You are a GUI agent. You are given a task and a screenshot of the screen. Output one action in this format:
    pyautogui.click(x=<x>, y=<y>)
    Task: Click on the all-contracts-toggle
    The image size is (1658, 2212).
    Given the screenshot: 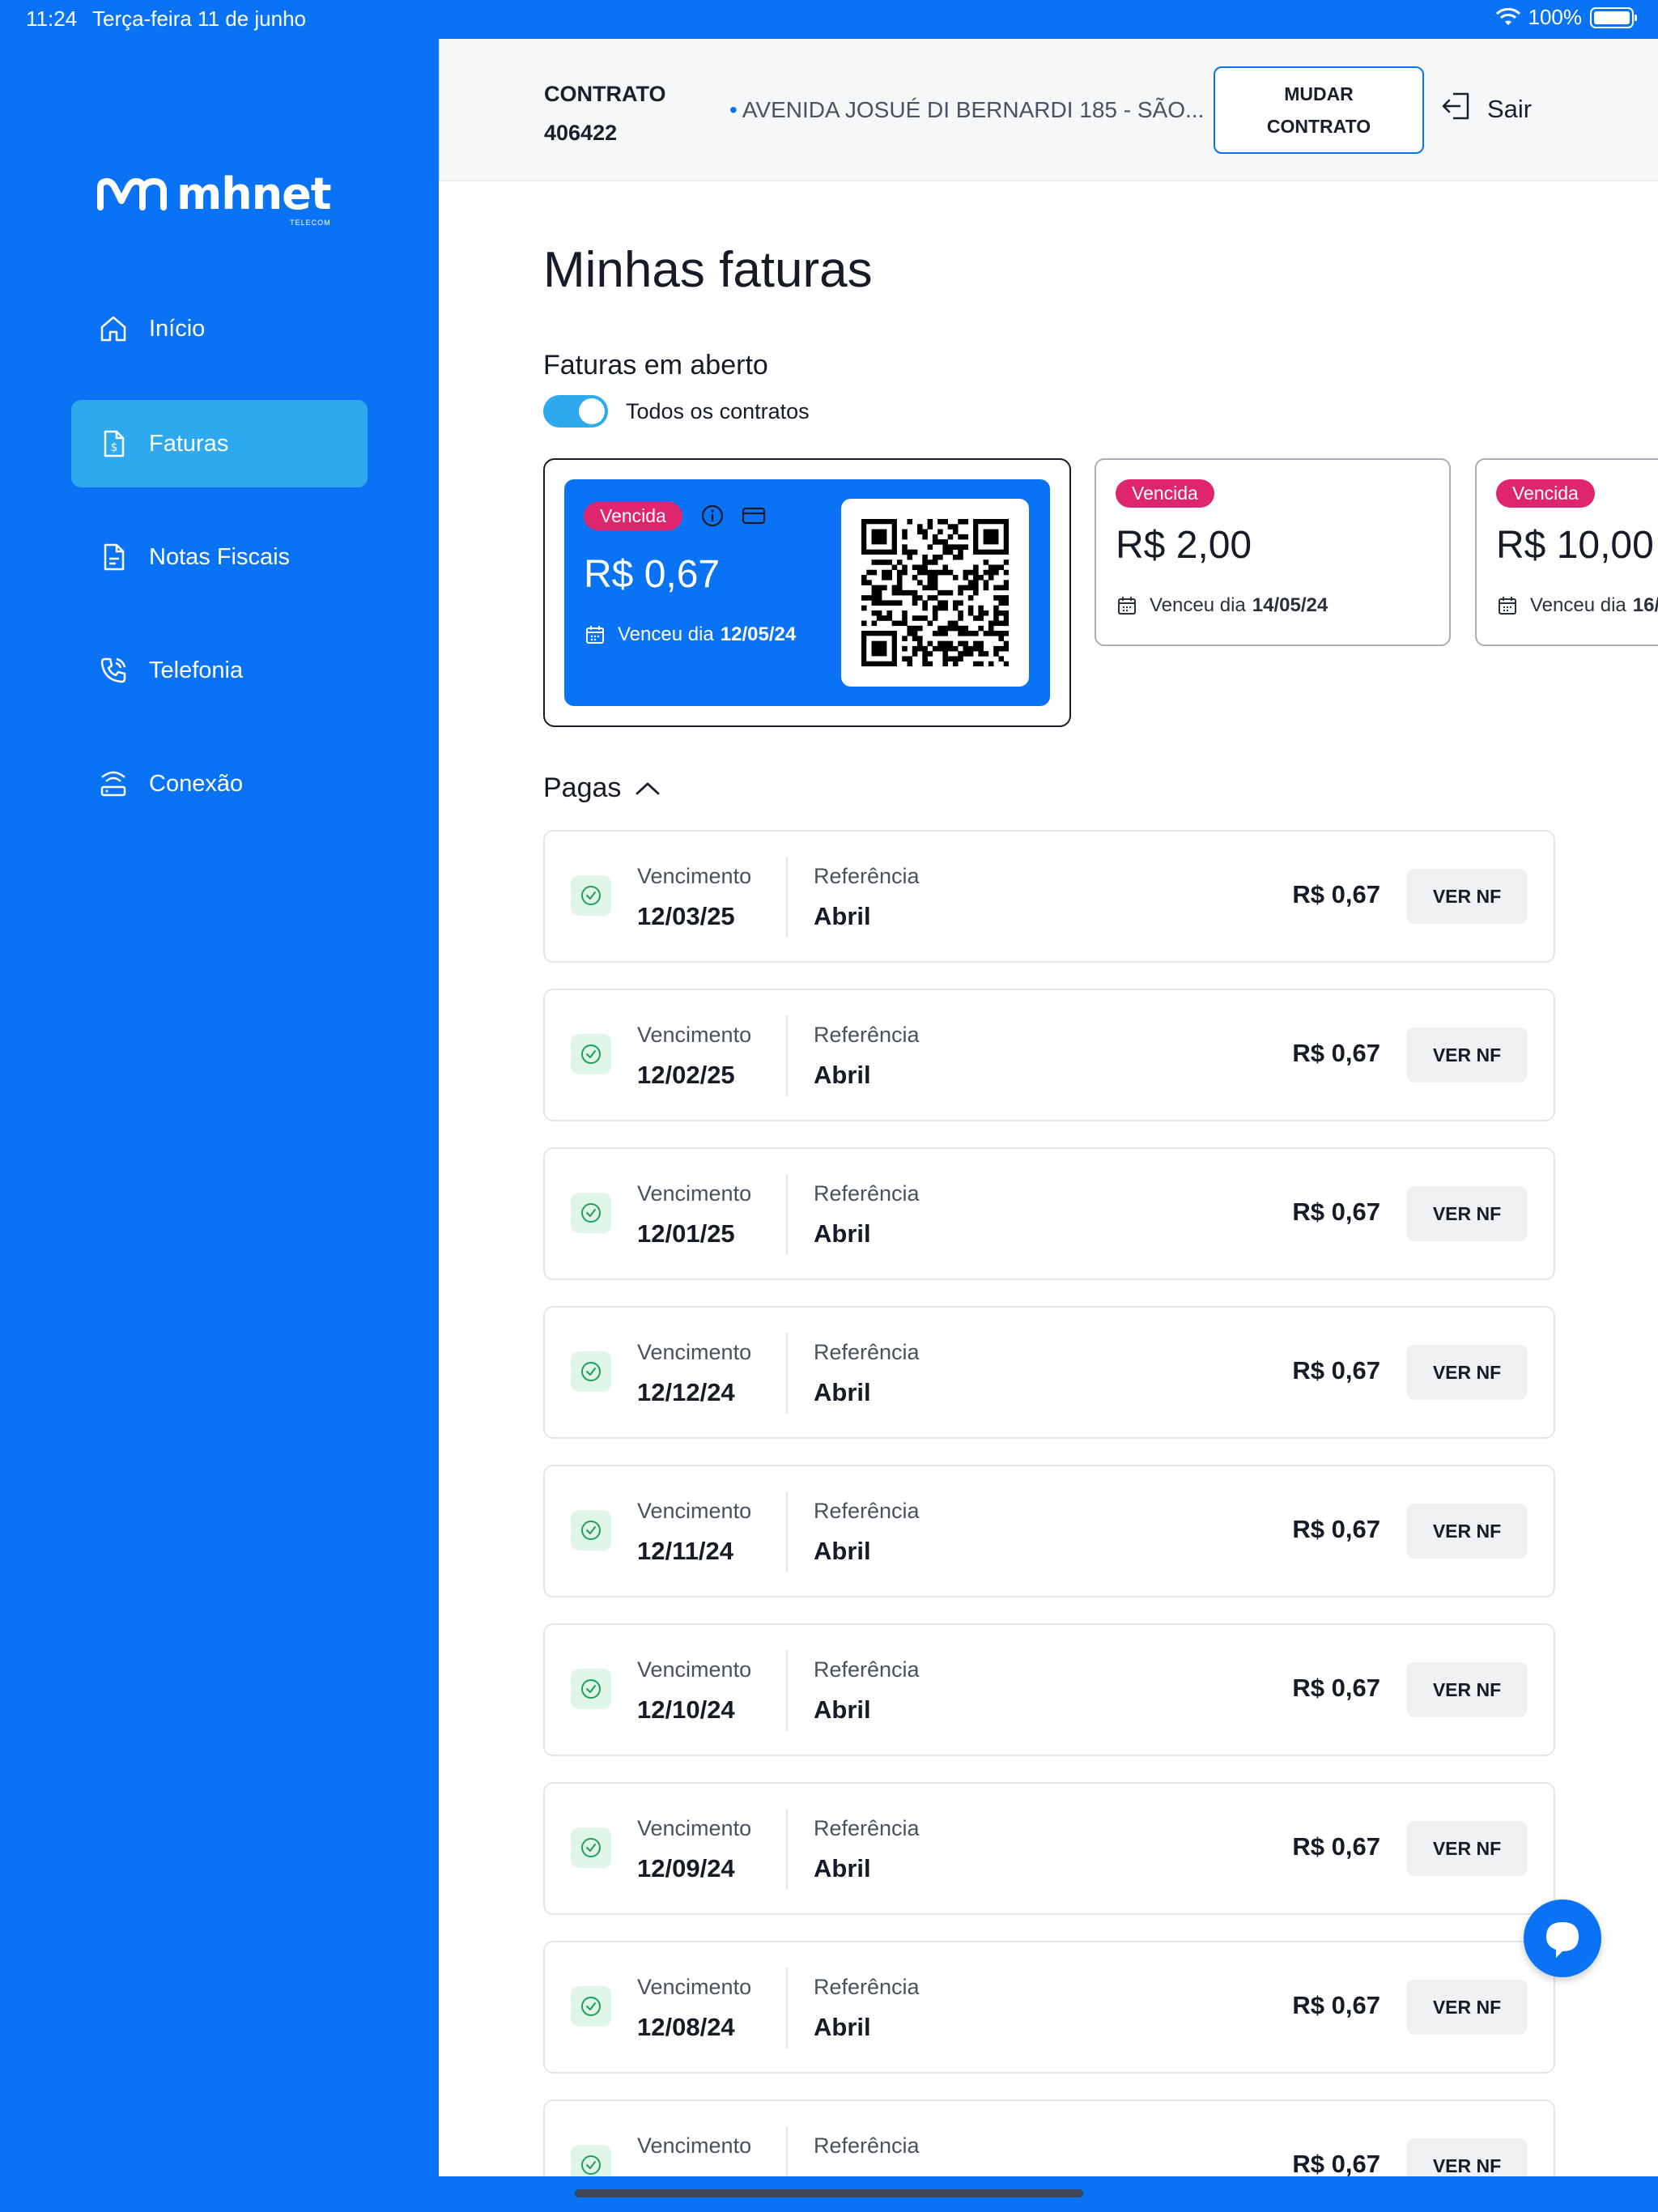 What is the action you would take?
    pyautogui.click(x=575, y=412)
    